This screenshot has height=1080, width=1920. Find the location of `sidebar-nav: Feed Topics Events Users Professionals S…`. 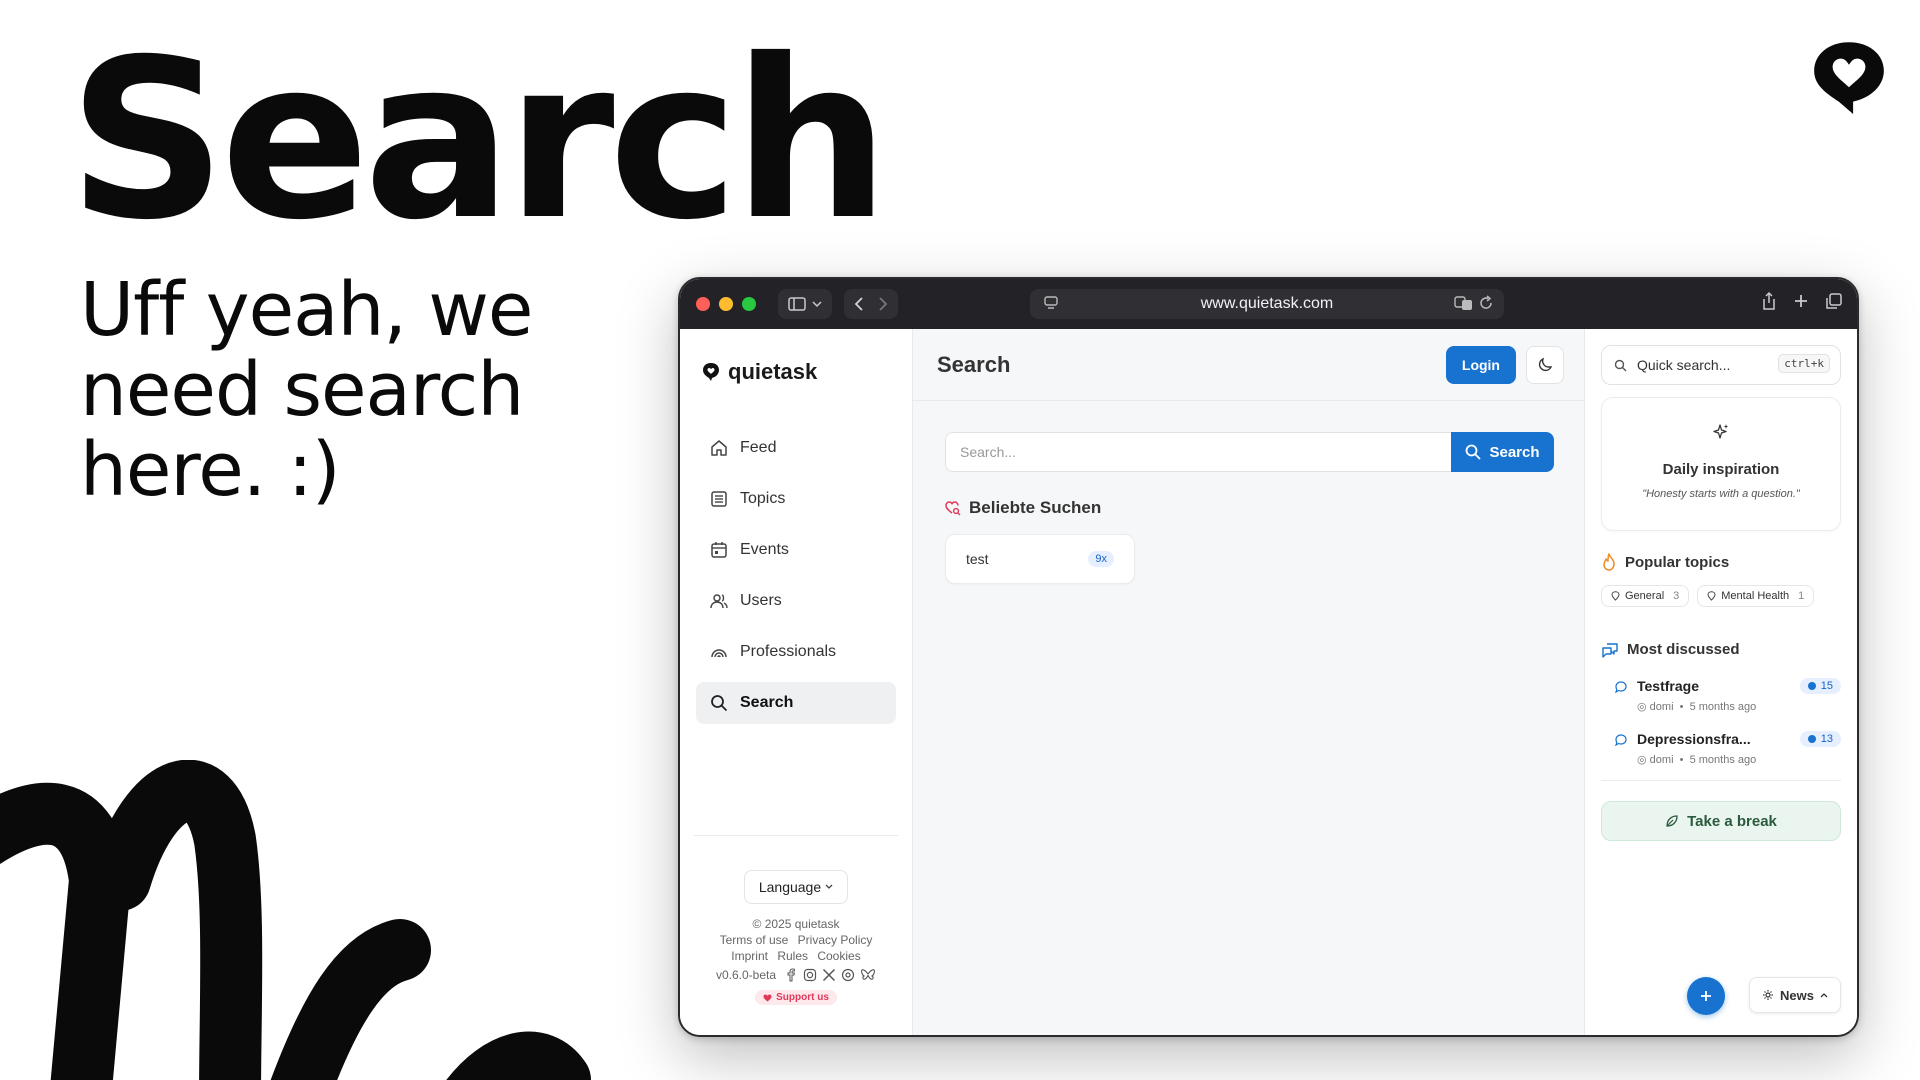

sidebar-nav: Feed Topics Events Users Professionals S… is located at coordinates (796, 575).